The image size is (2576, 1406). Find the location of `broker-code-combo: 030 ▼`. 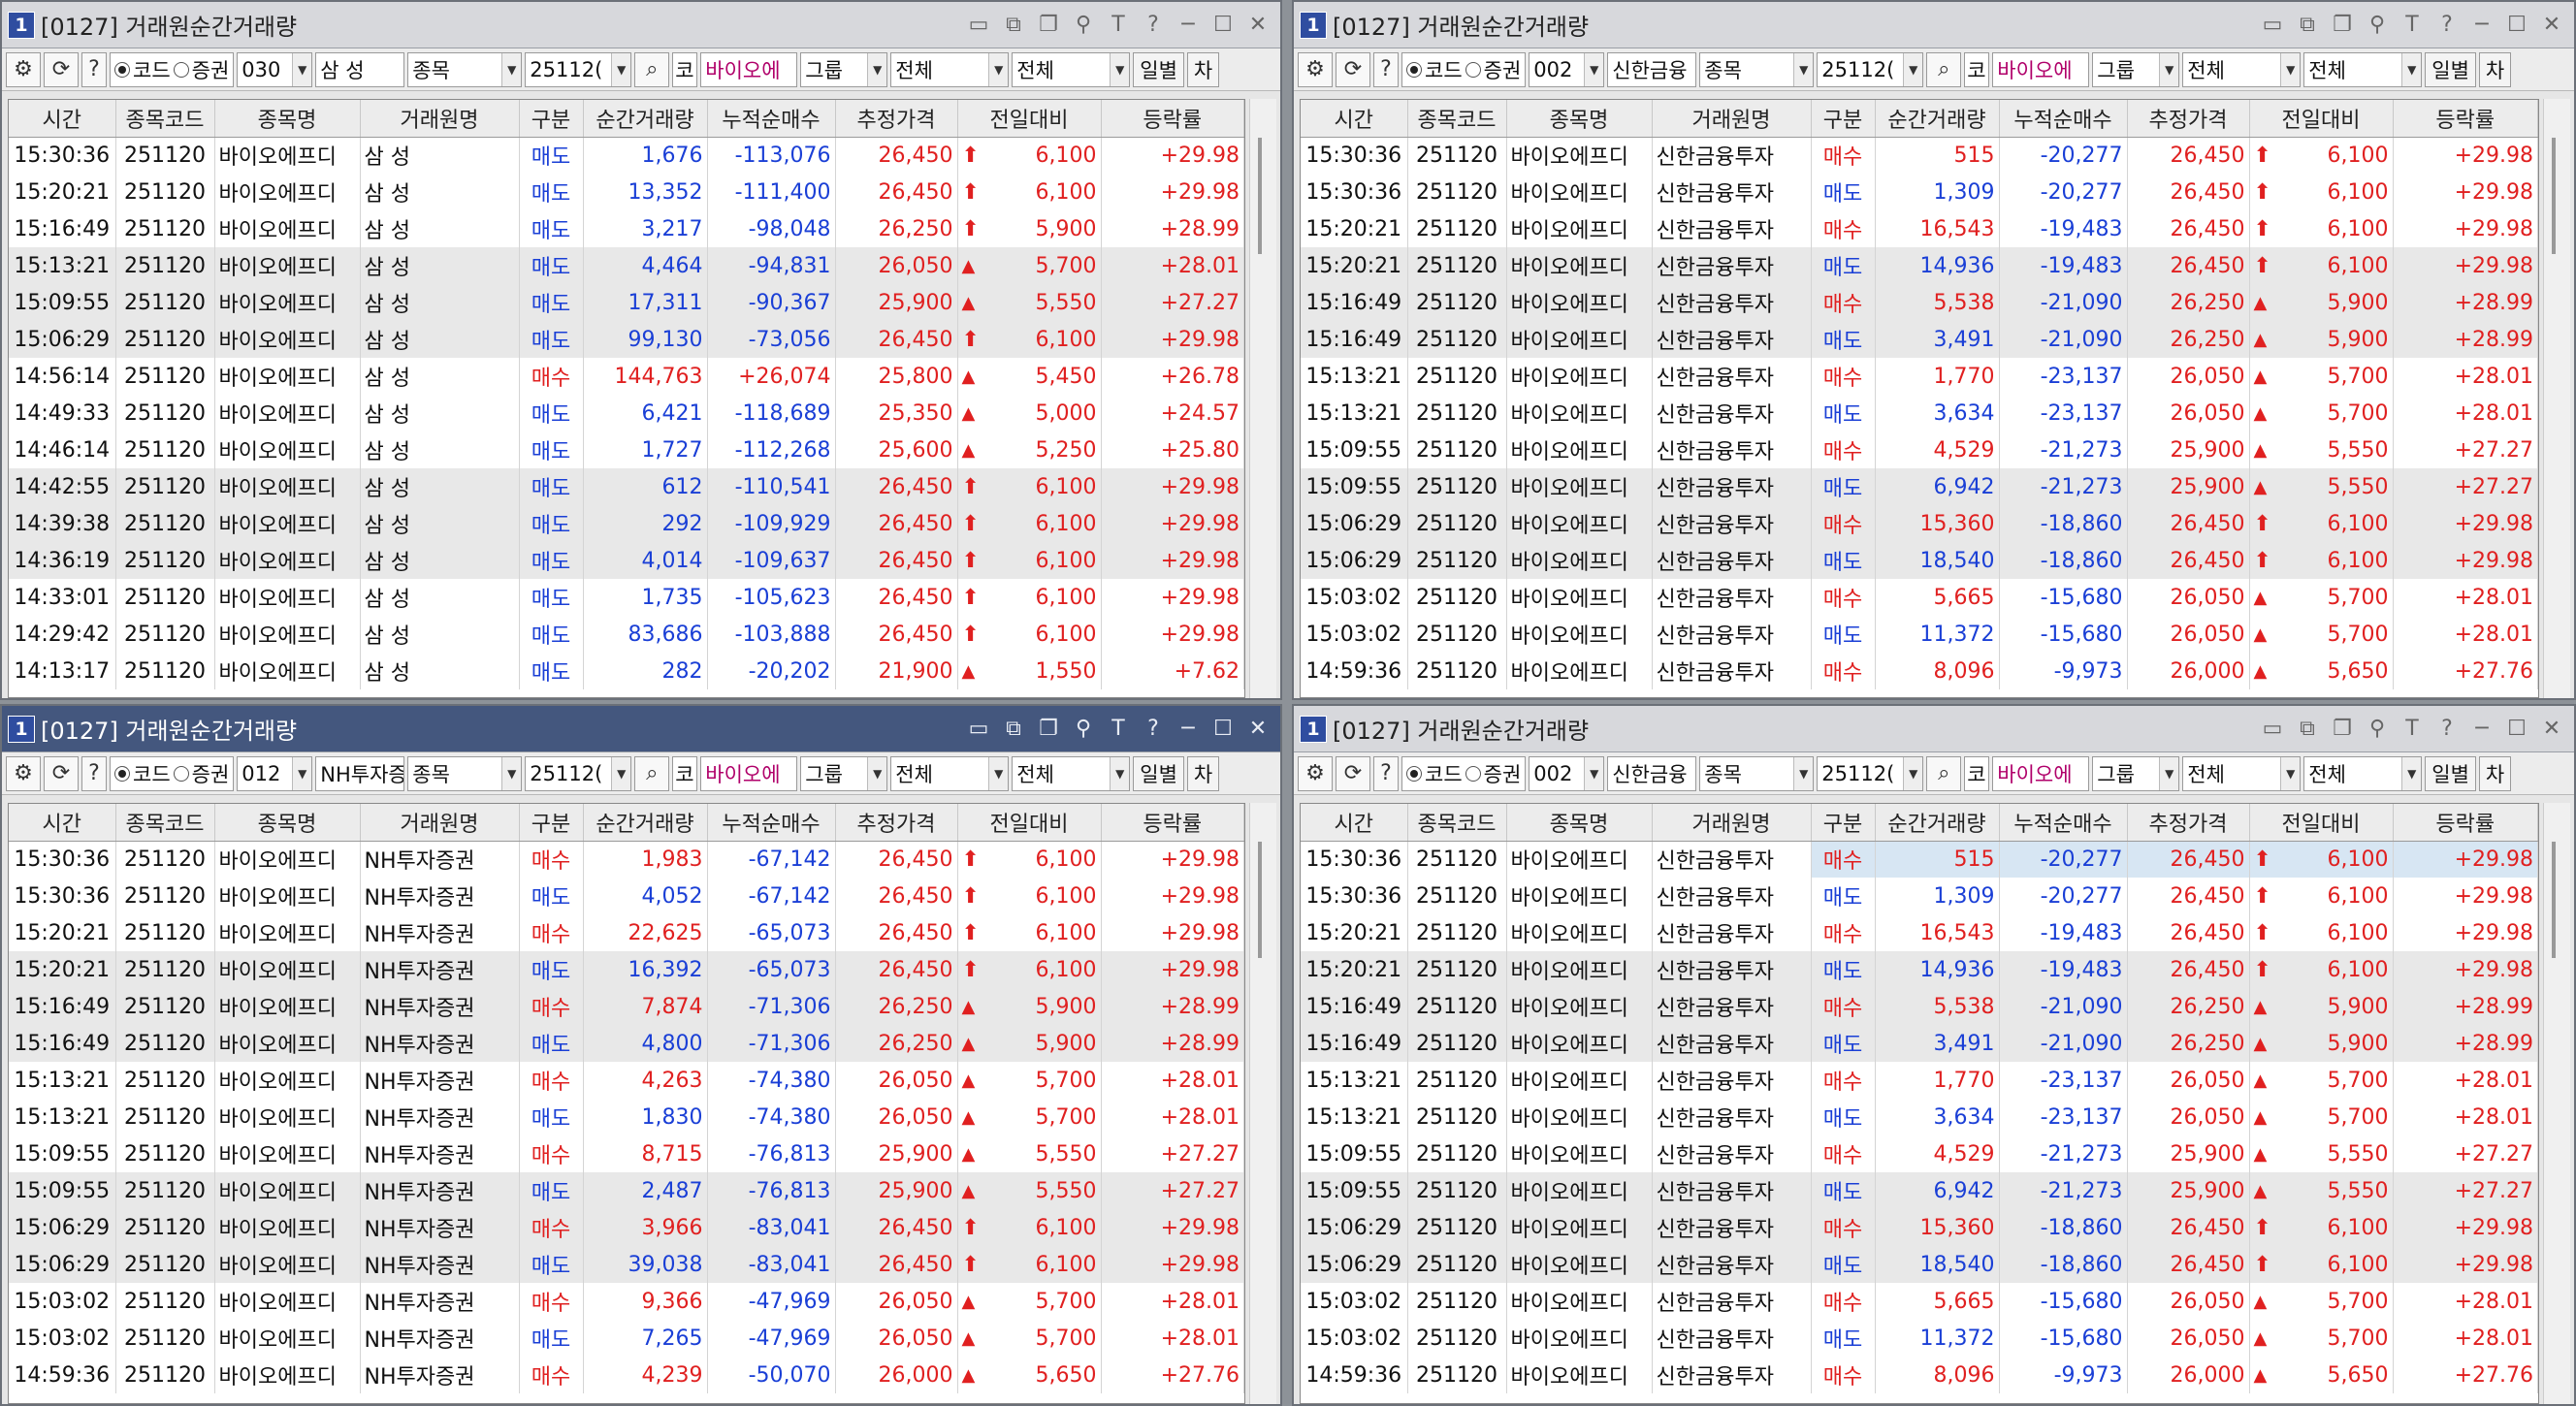

broker-code-combo: 030 ▼ is located at coordinates (275, 69).